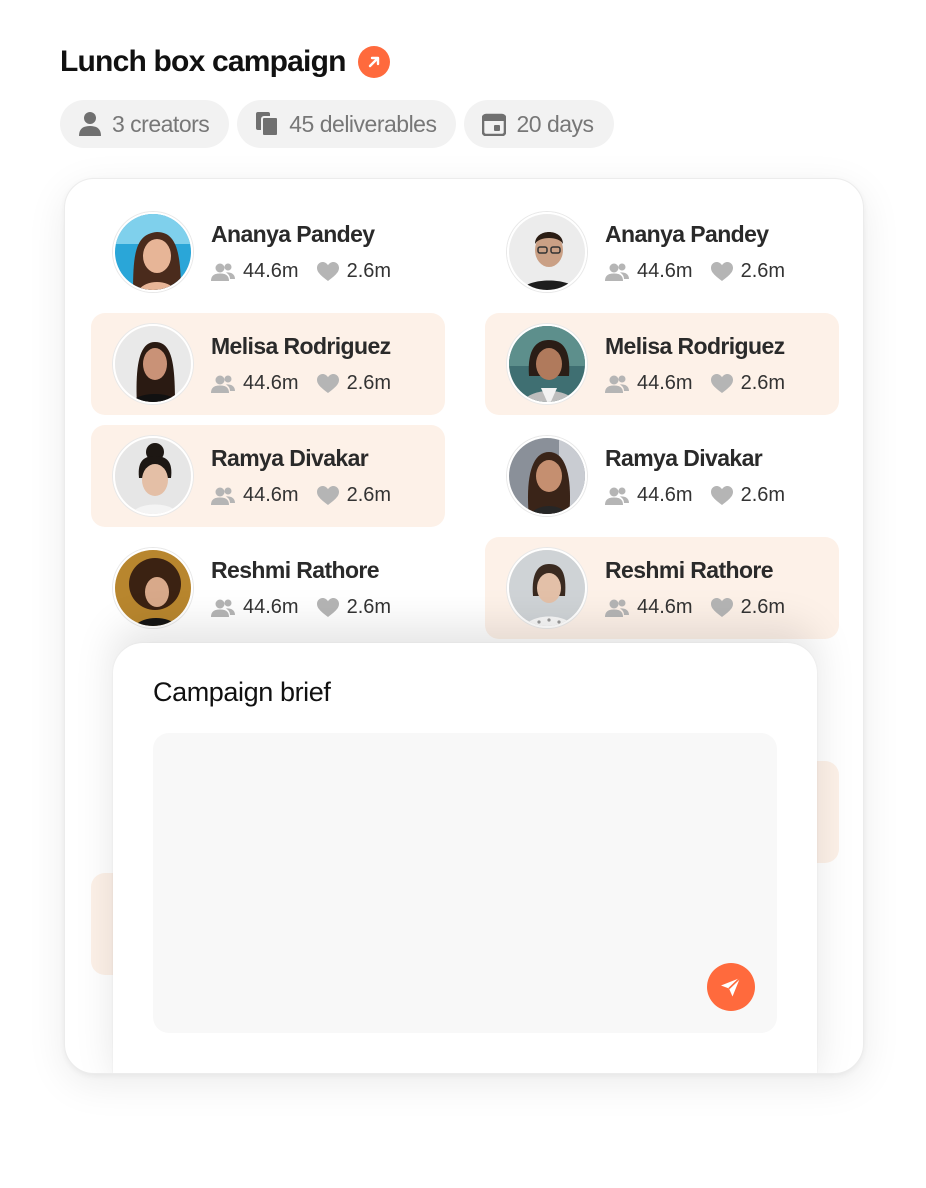  I want to click on open-campaign-button, so click(373, 62).